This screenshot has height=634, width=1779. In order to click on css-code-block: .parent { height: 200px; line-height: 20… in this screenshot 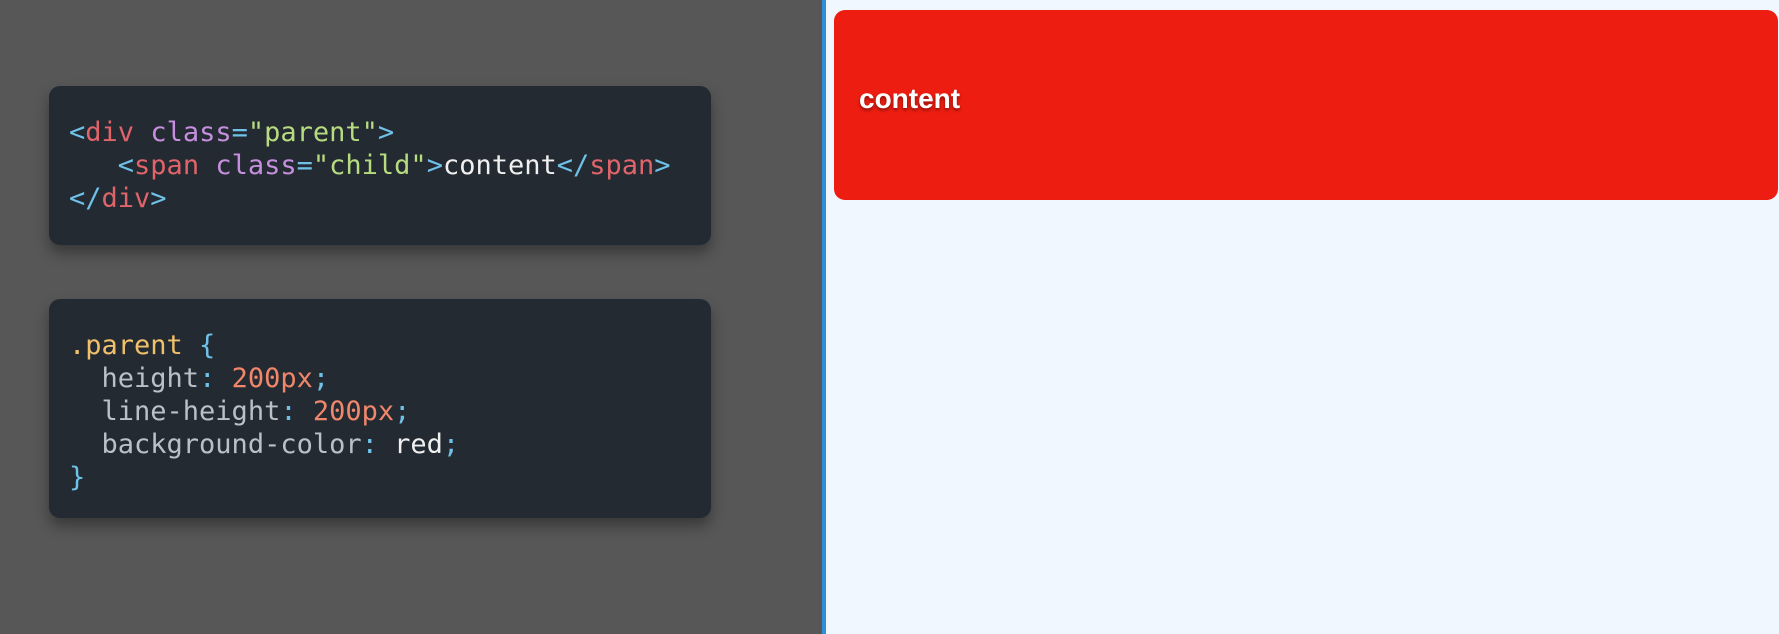, I will do `click(380, 408)`.